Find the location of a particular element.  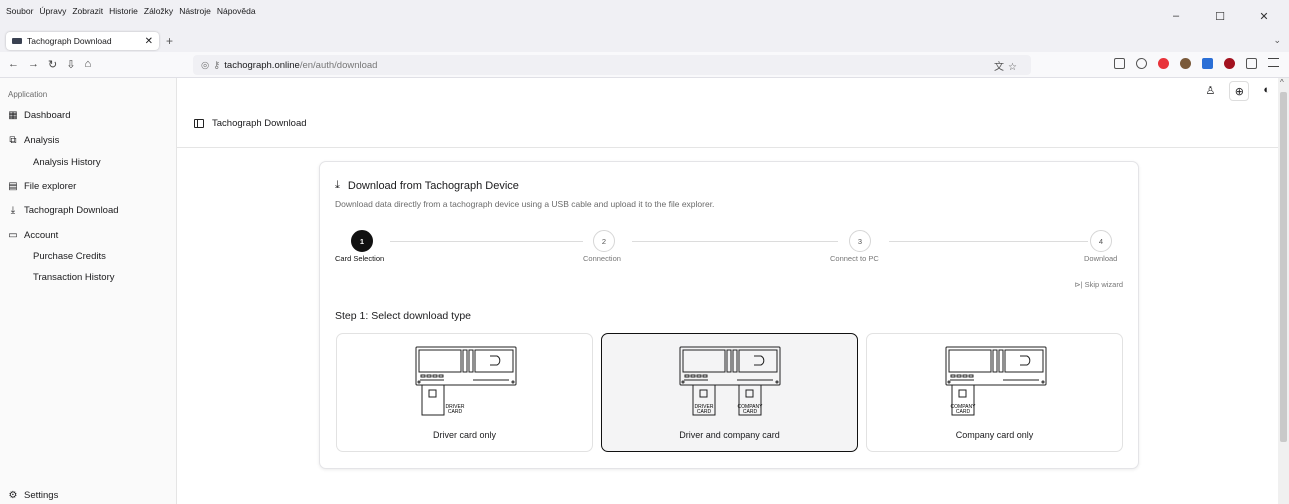

sidebar-item-account: ▭ Account is located at coordinates (33, 235).